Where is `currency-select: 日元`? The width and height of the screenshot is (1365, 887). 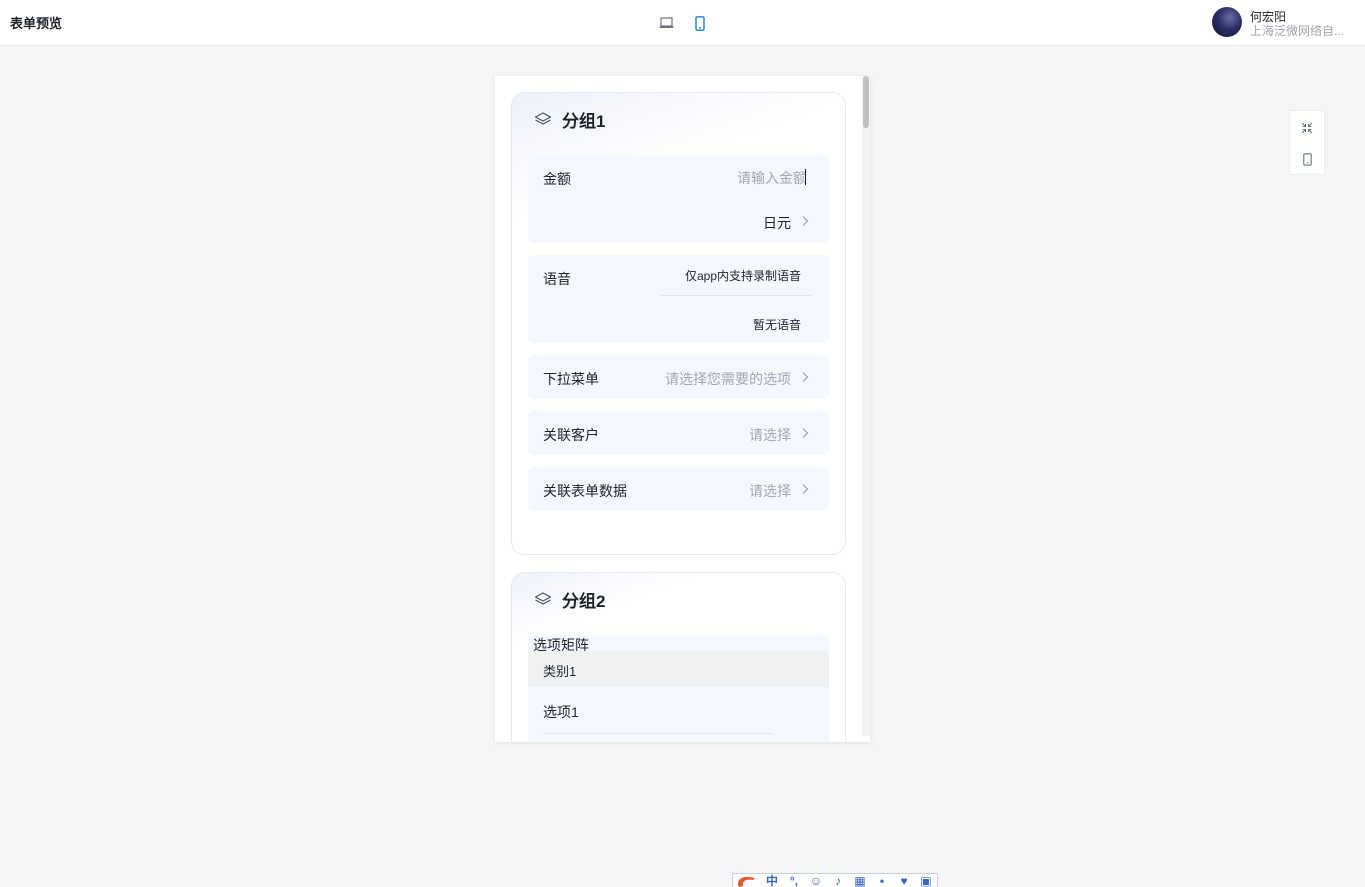
currency-select: 日元 is located at coordinates (769, 220).